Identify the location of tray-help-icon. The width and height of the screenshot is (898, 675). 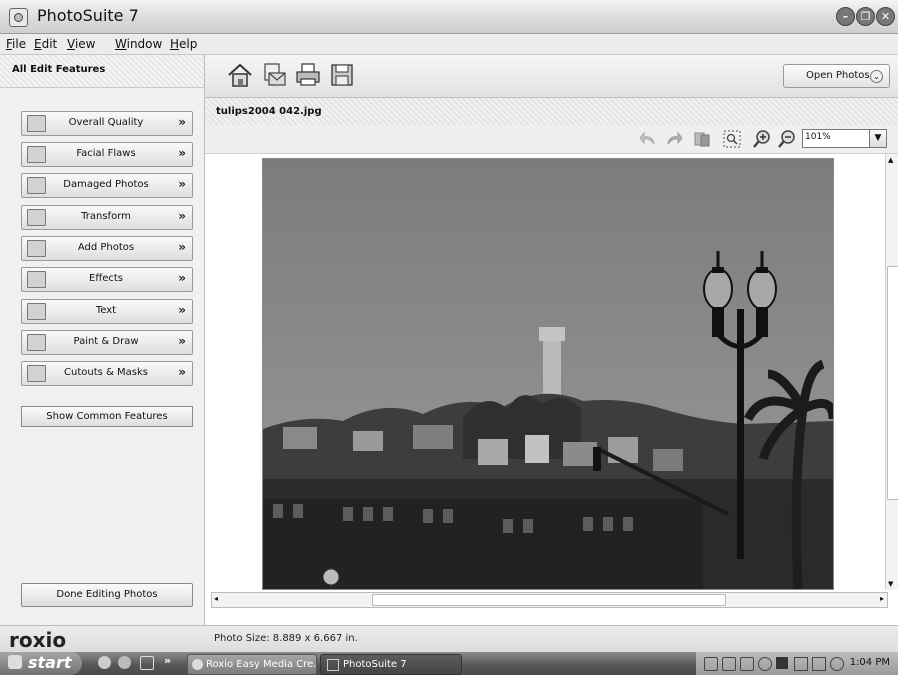
(747, 664).